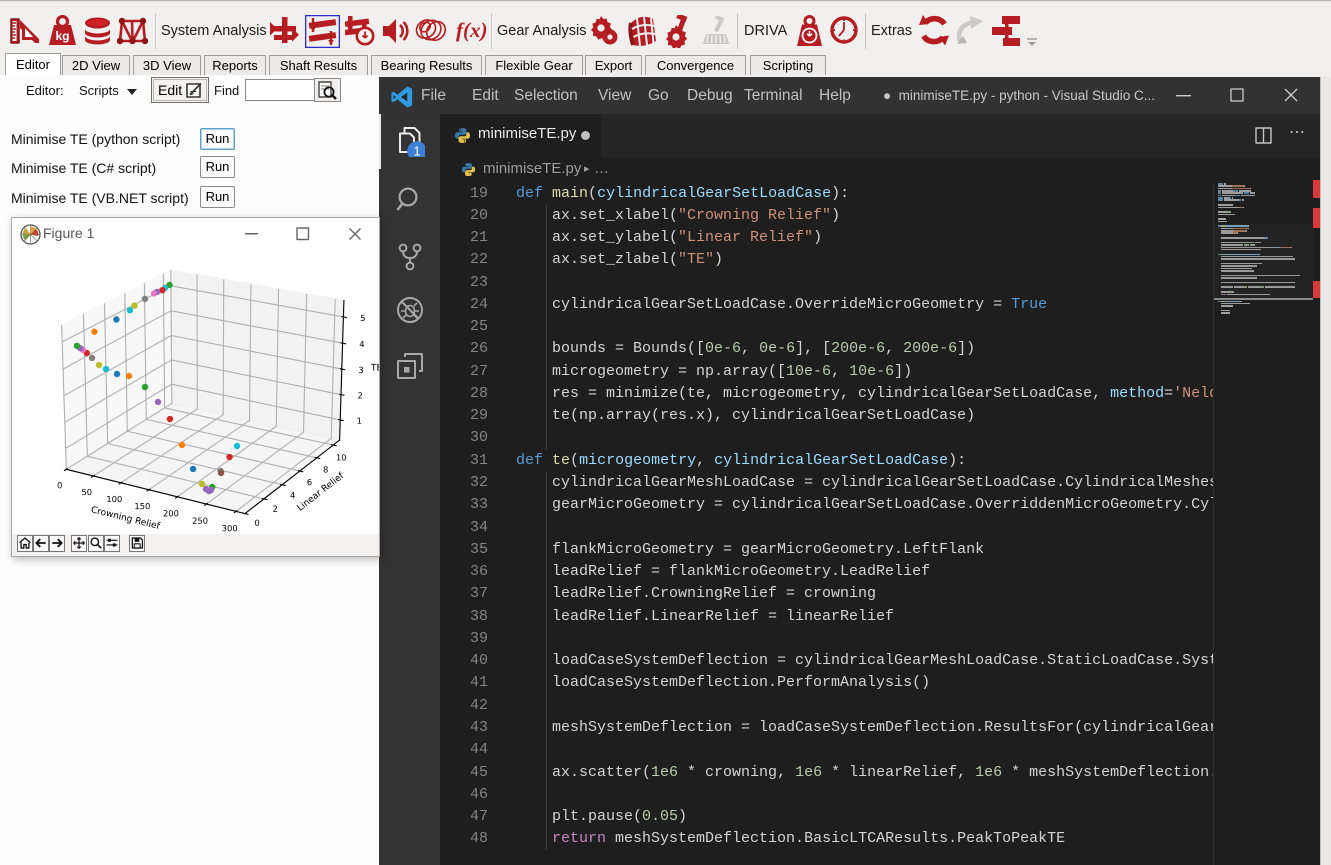 The image size is (1331, 865). What do you see at coordinates (417, 151) in the screenshot?
I see `svg-text: 1` at bounding box center [417, 151].